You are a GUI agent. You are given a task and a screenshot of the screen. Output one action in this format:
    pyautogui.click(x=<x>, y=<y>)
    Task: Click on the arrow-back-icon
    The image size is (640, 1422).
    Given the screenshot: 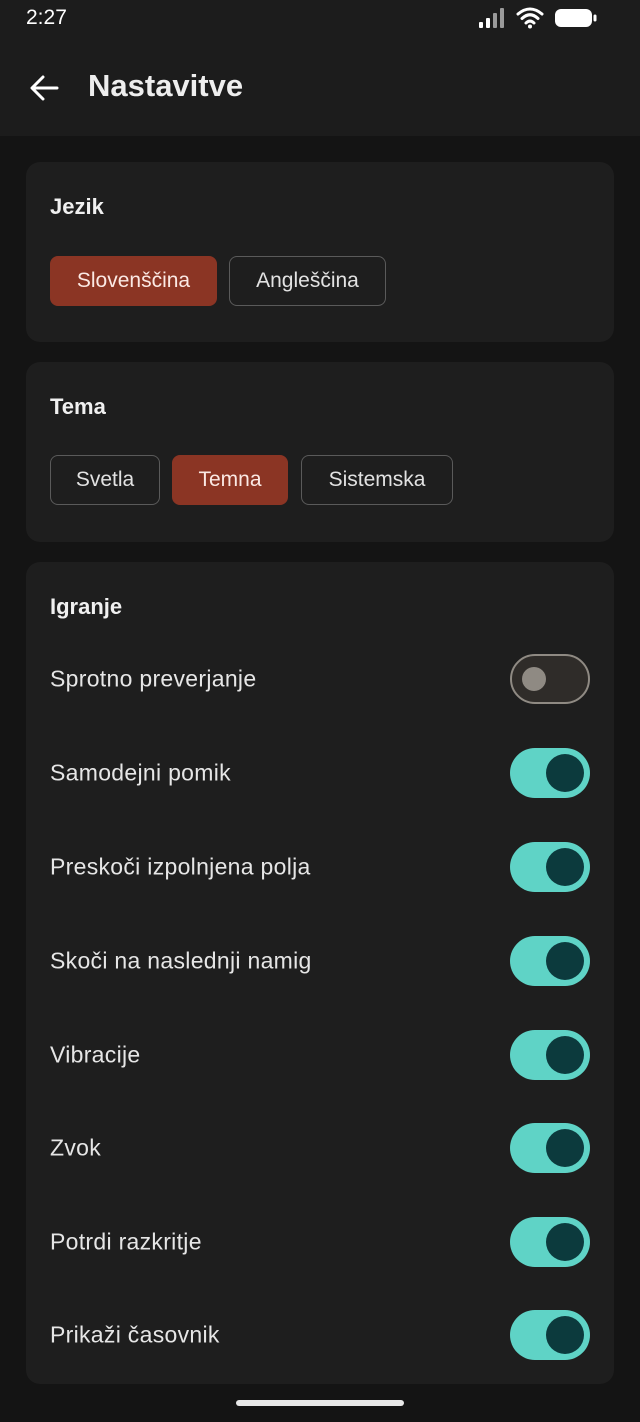 What is the action you would take?
    pyautogui.click(x=44, y=88)
    